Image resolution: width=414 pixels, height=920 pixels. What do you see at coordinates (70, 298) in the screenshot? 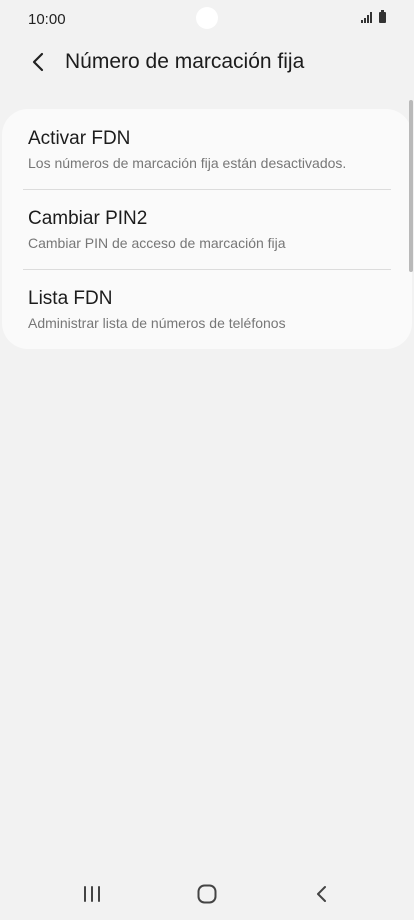
I see `setting-item-title: Lista FDN` at bounding box center [70, 298].